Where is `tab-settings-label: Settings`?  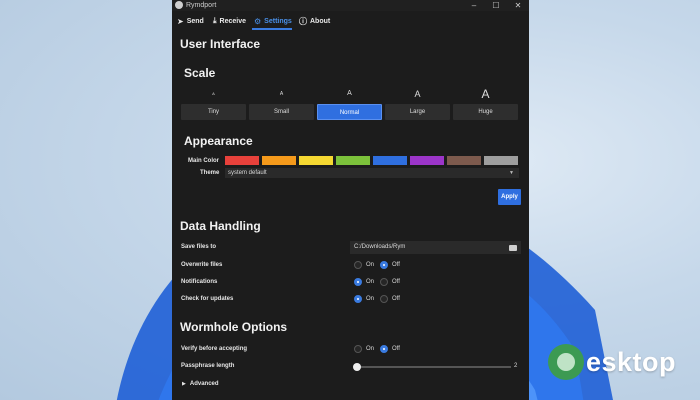 tab-settings-label: Settings is located at coordinates (278, 21).